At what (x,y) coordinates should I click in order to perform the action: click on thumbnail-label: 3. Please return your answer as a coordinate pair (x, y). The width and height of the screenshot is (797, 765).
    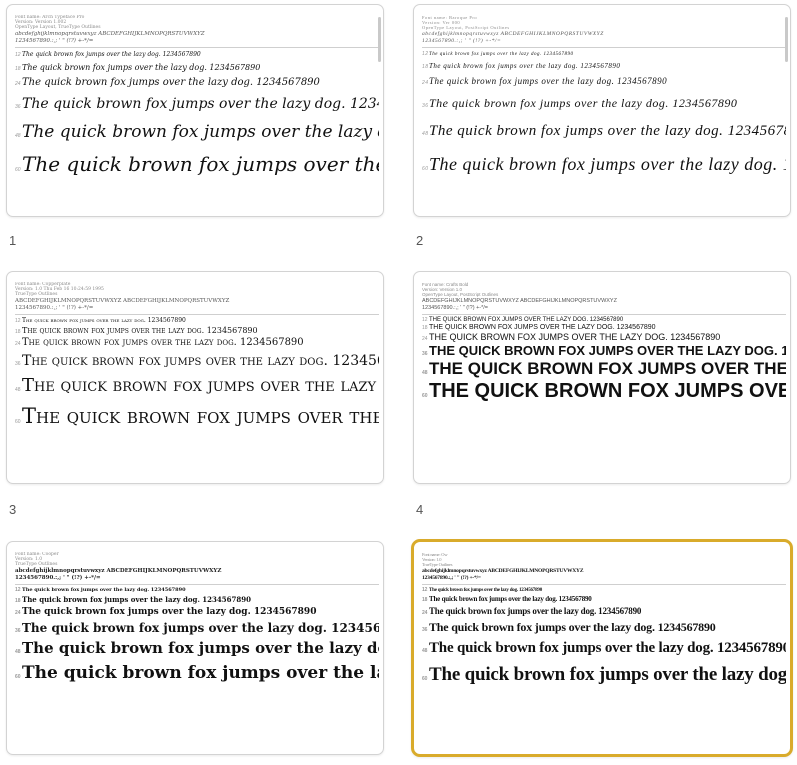
    Looking at the image, I should click on (13, 509).